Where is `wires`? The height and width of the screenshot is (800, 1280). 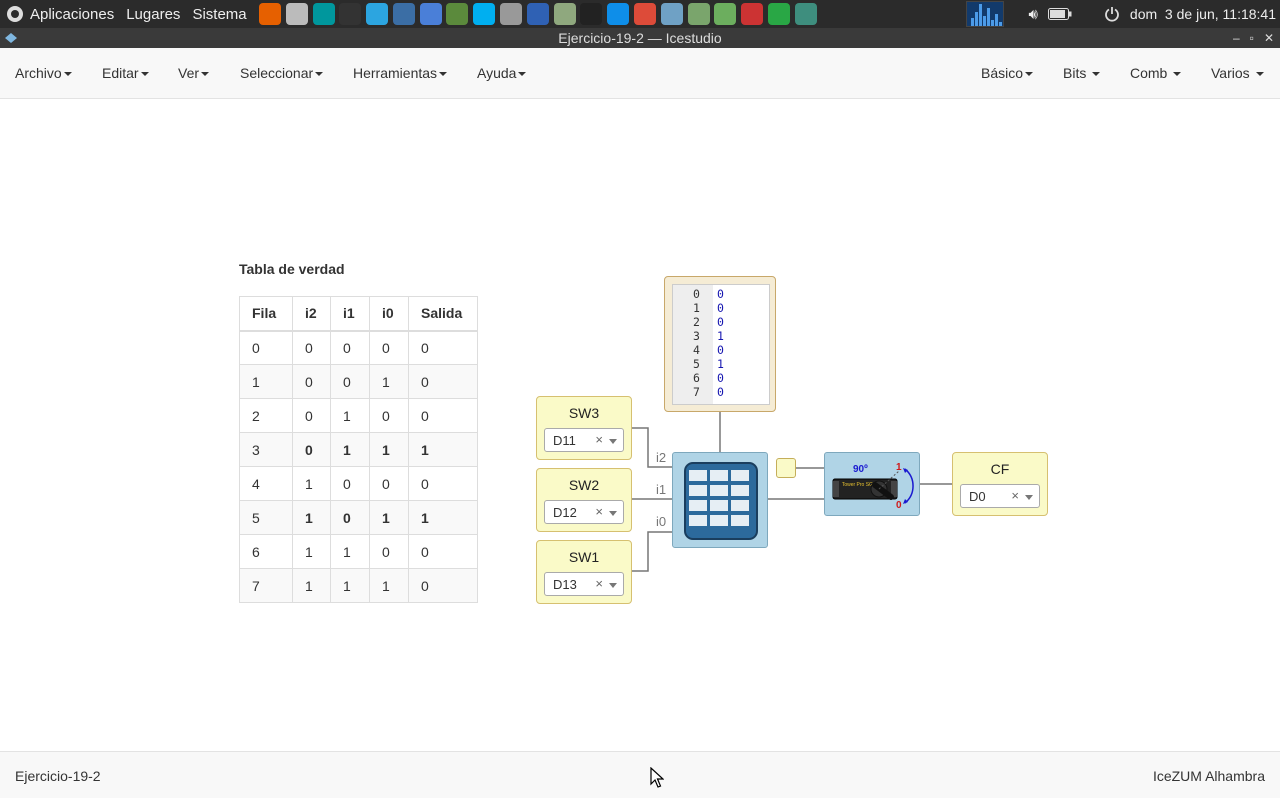
wires is located at coordinates (792, 492).